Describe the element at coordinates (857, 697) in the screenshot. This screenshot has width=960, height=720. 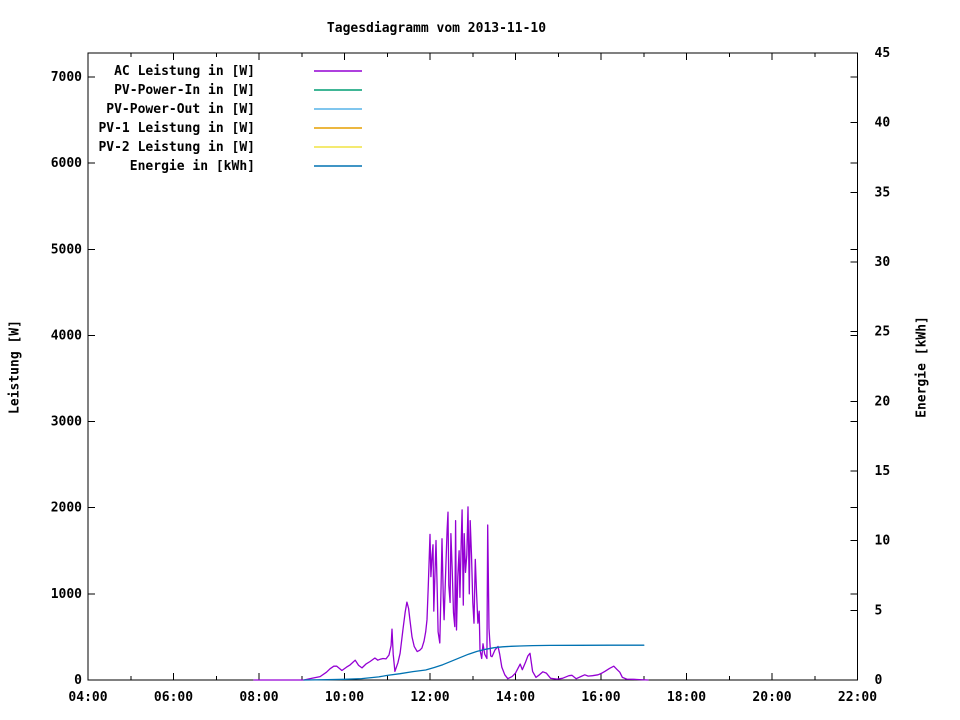
I see `x-tick-label: 22:00` at that location.